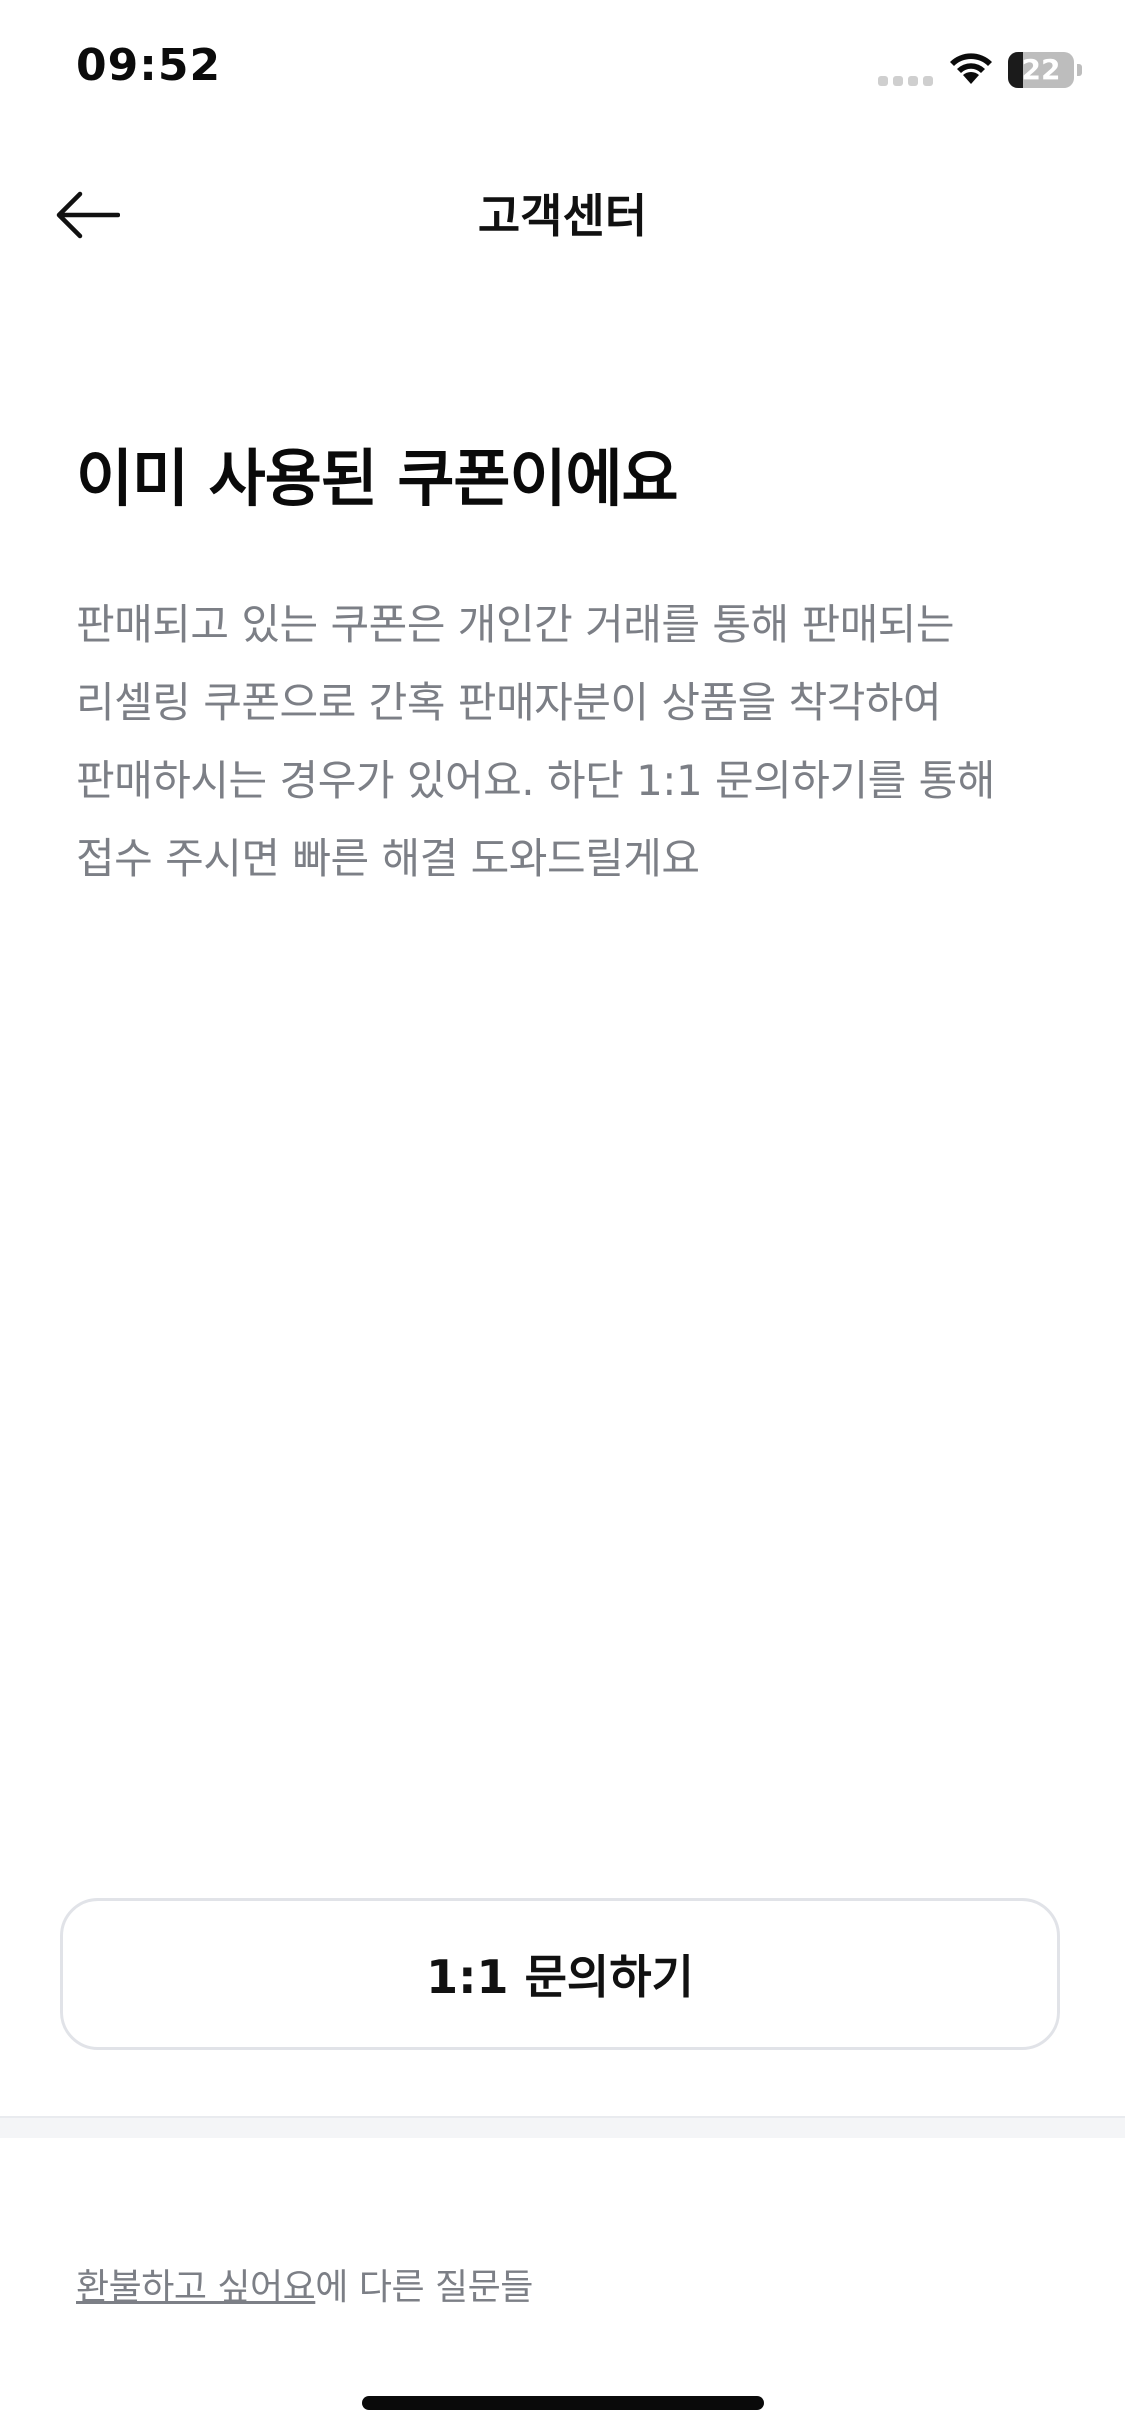 The image size is (1125, 2436). Describe the element at coordinates (1041, 69) in the screenshot. I see `battery-level: 22` at that location.